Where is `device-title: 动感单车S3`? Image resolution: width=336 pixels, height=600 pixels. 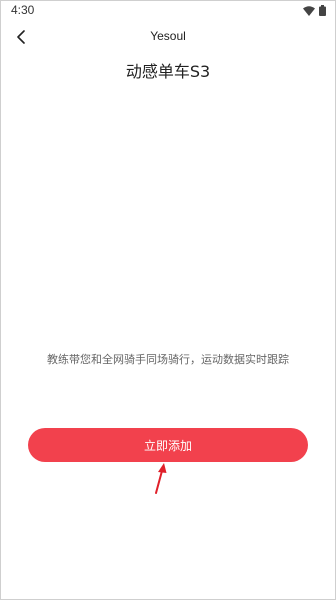 device-title: 动感单车S3 is located at coordinates (168, 71).